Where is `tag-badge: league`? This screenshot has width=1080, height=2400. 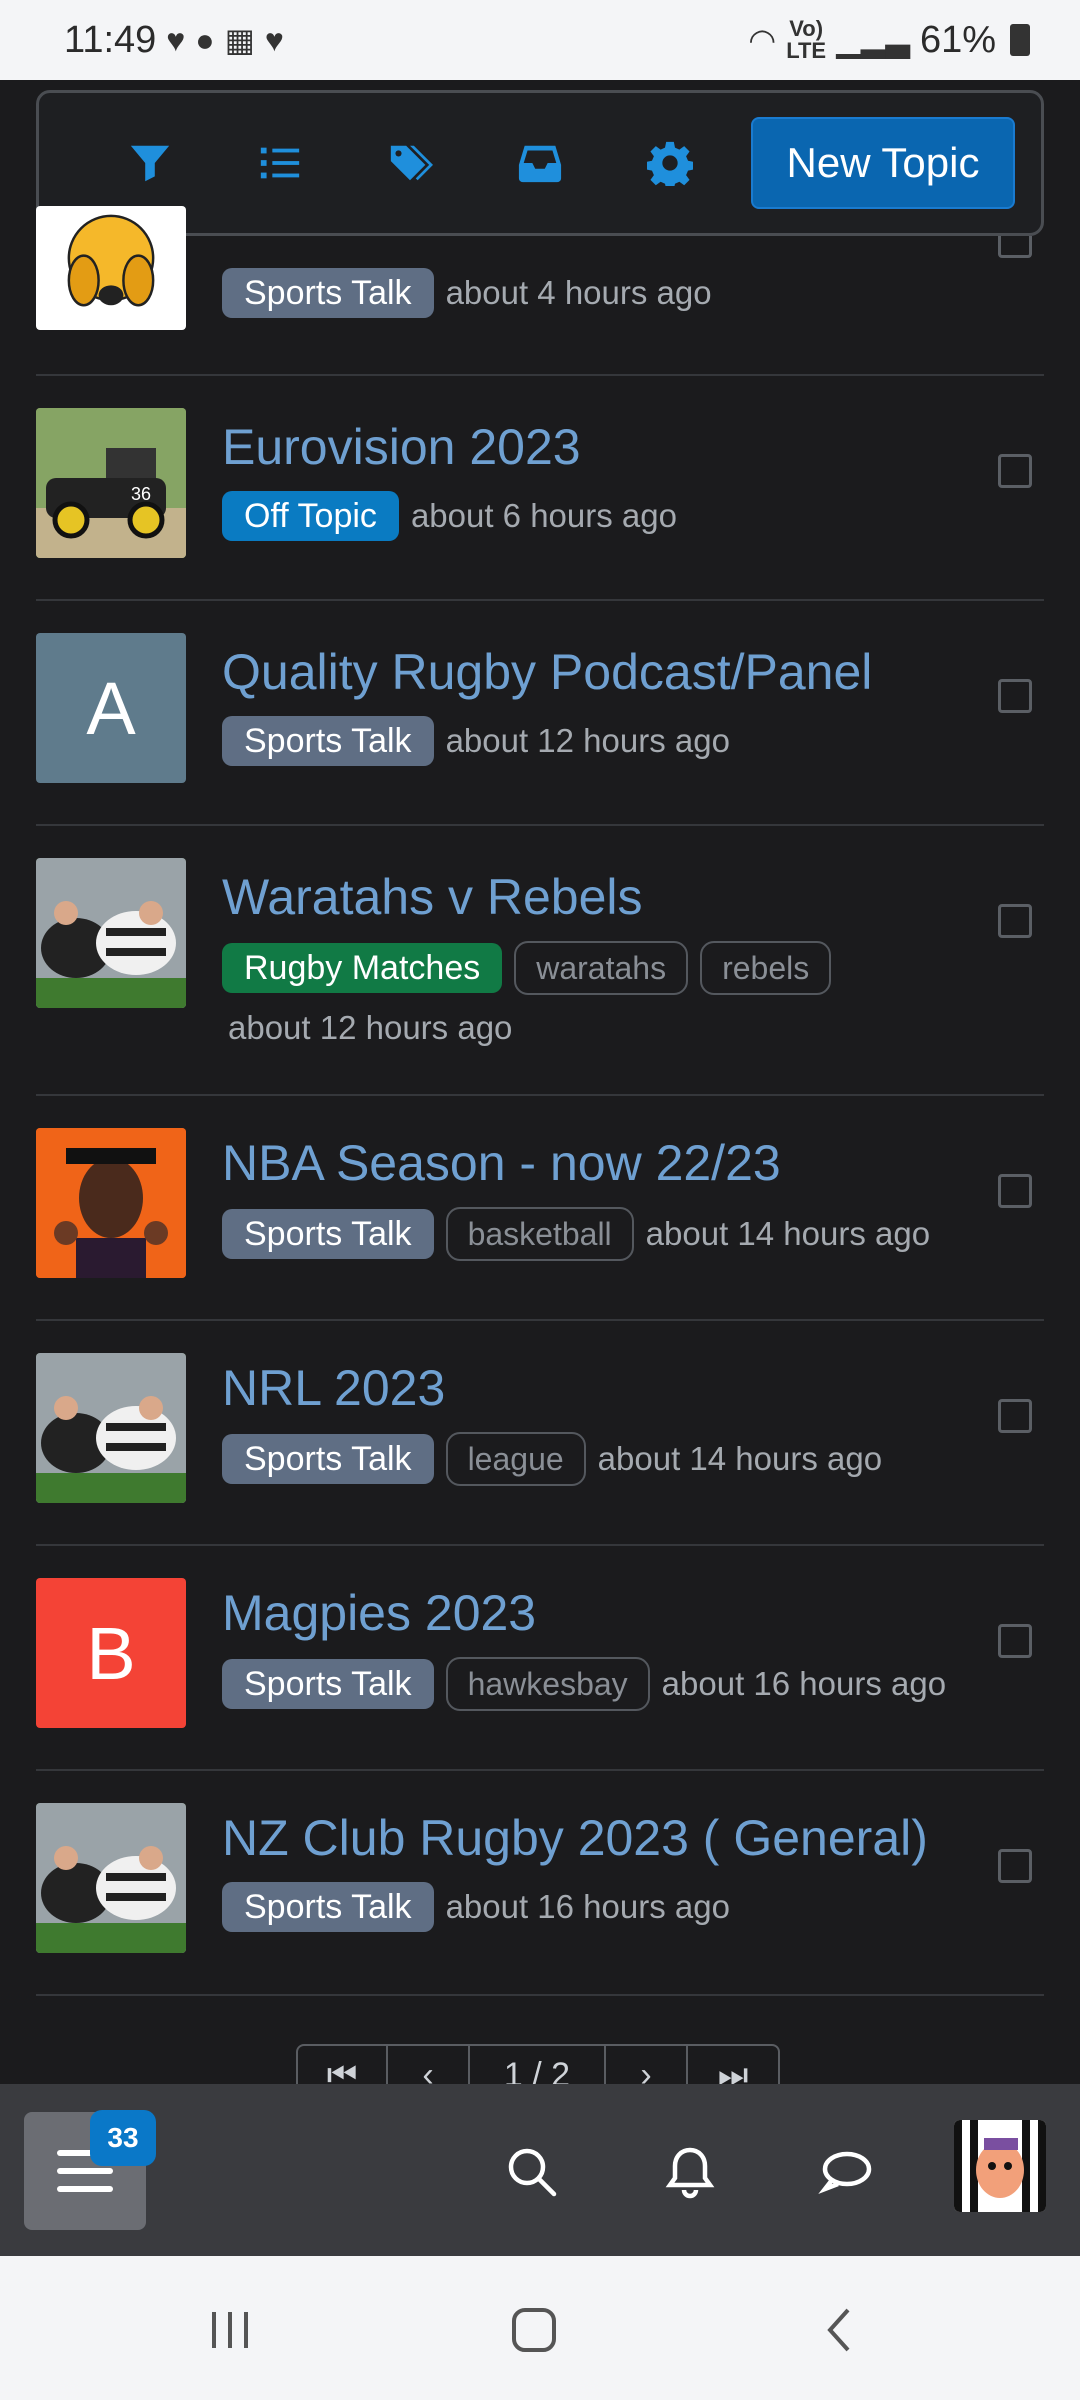 tag-badge: league is located at coordinates (515, 1459).